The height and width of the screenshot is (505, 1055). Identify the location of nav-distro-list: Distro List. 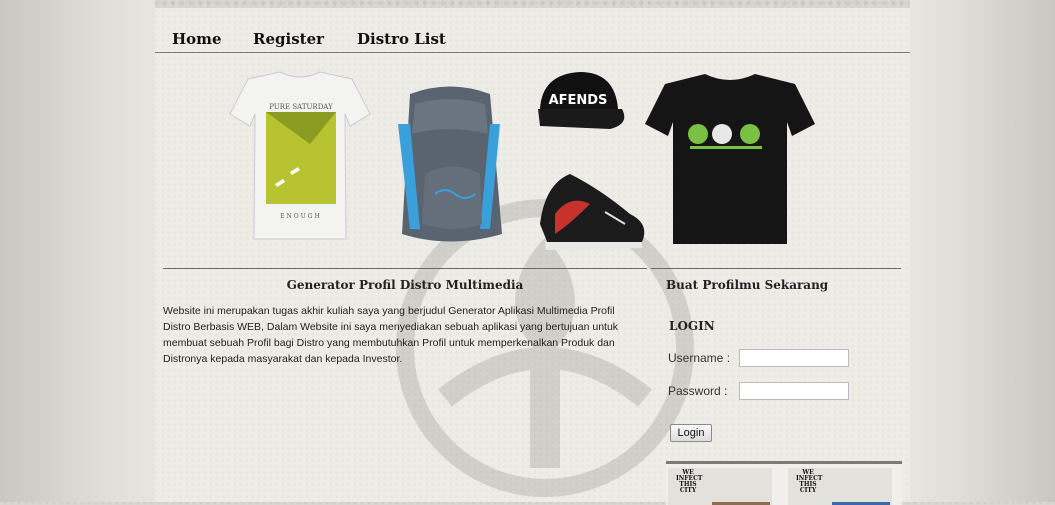
(401, 39).